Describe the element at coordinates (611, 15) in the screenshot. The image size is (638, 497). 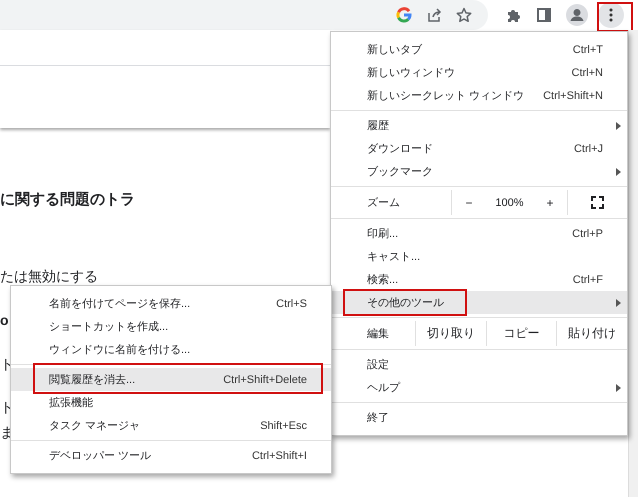
I see `kebab-icon` at that location.